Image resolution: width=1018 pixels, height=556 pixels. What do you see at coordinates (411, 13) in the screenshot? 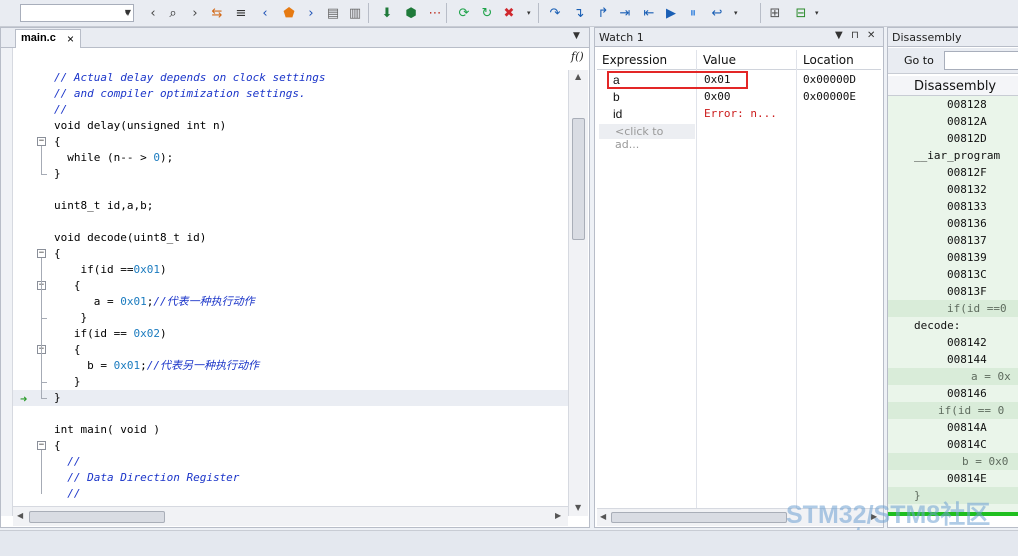
I see `debug-shield-icon: ⬢` at bounding box center [411, 13].